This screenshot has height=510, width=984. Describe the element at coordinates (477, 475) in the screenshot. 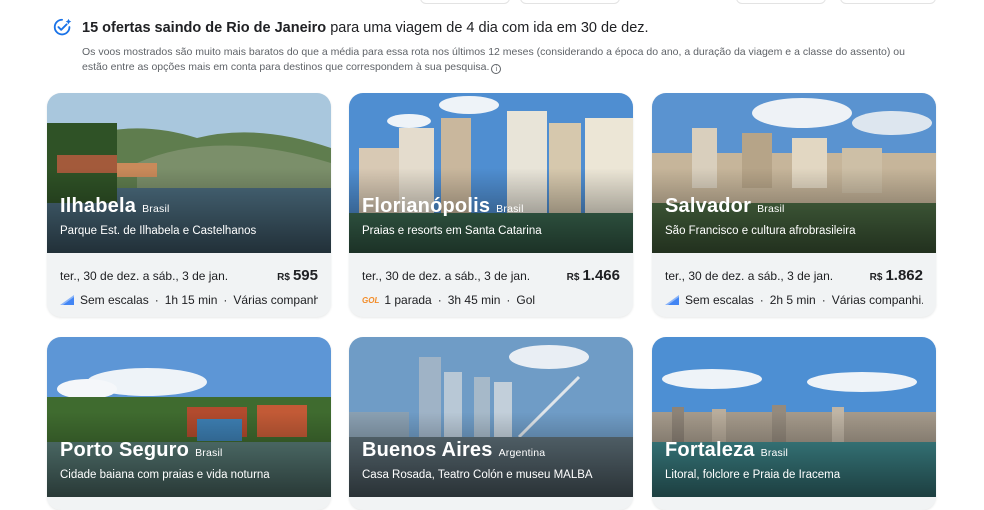

I see `destination-subtitle: Casa Rosada, Teatro Colón e museu MALBA` at that location.